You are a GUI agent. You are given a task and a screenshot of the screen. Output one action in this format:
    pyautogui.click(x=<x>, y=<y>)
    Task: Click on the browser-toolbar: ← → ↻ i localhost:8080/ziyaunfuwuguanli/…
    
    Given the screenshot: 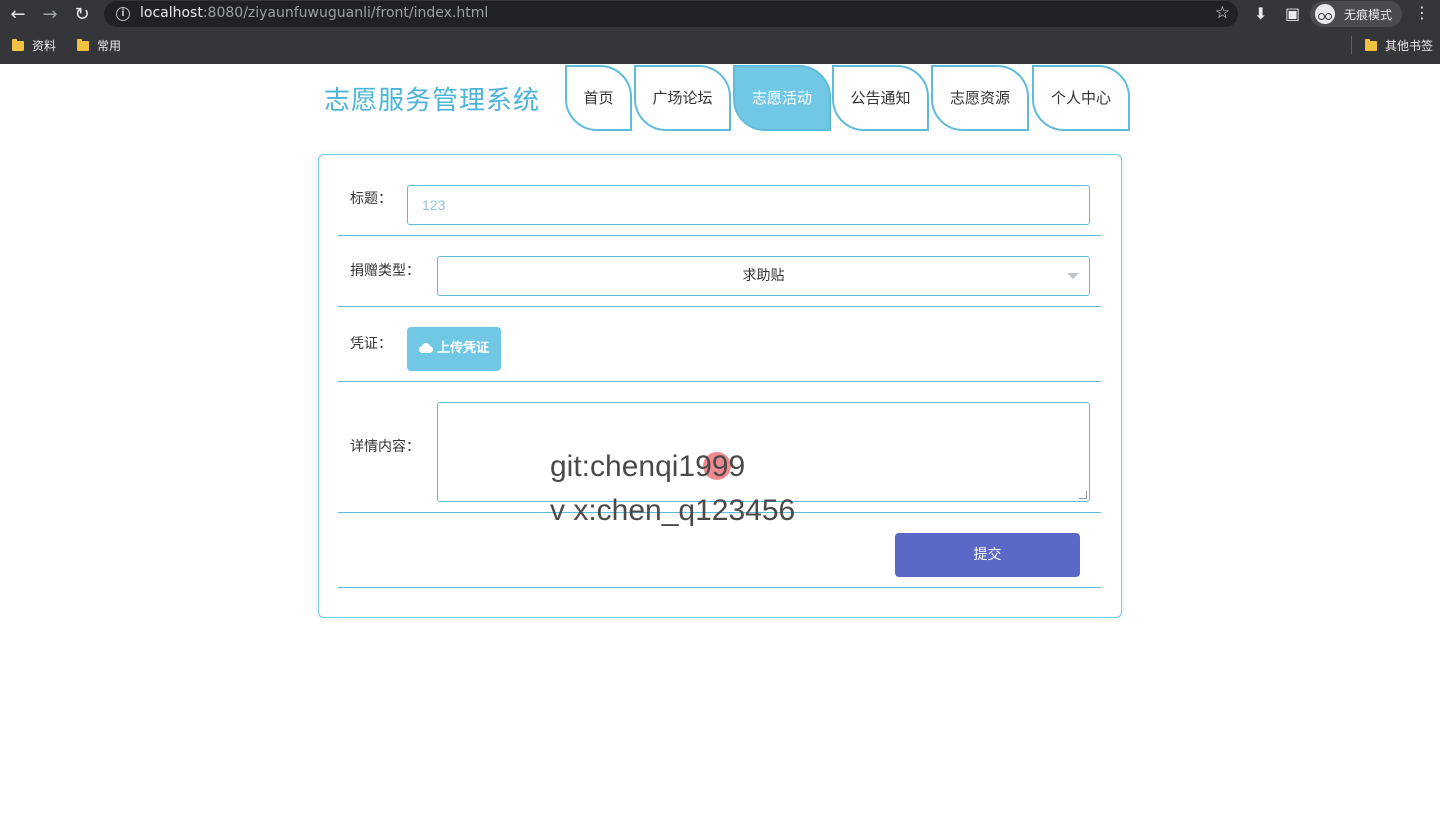 What is the action you would take?
    pyautogui.click(x=720, y=15)
    